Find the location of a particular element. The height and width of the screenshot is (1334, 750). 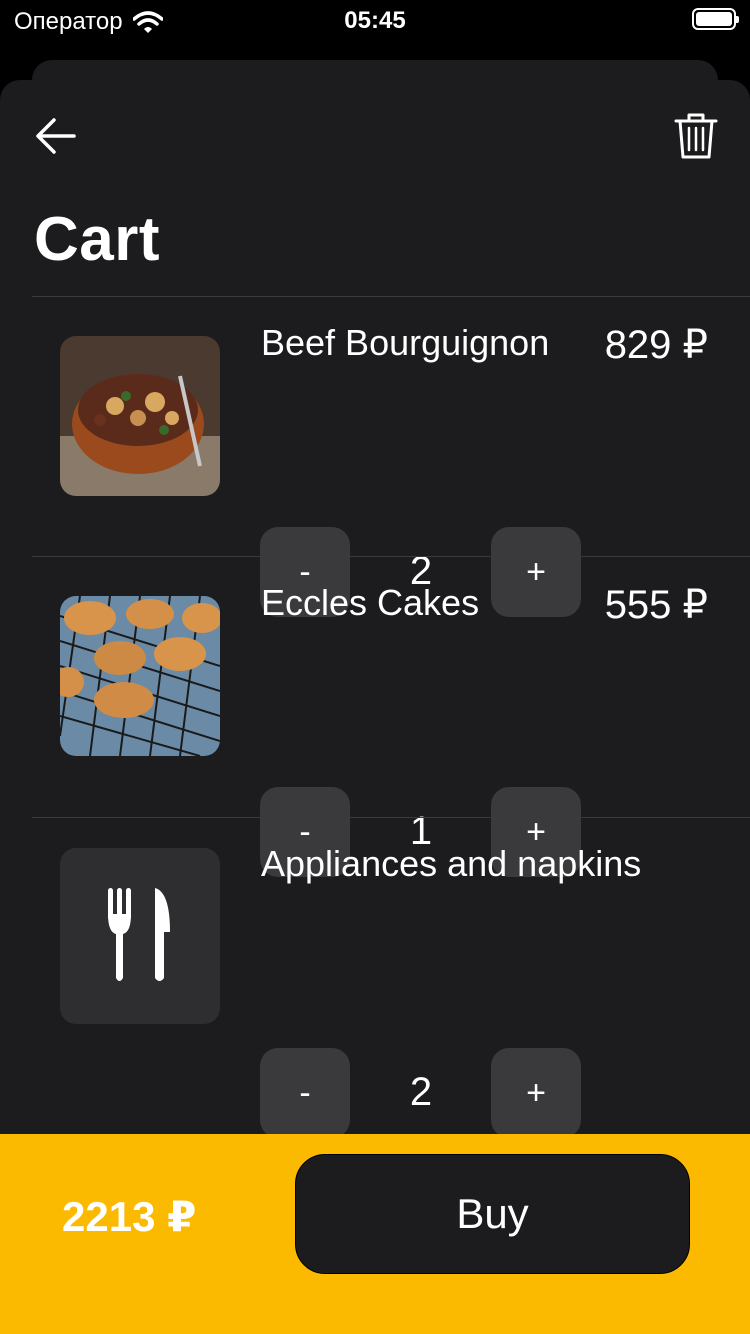

item-price: 555 ₽ is located at coordinates (656, 605).